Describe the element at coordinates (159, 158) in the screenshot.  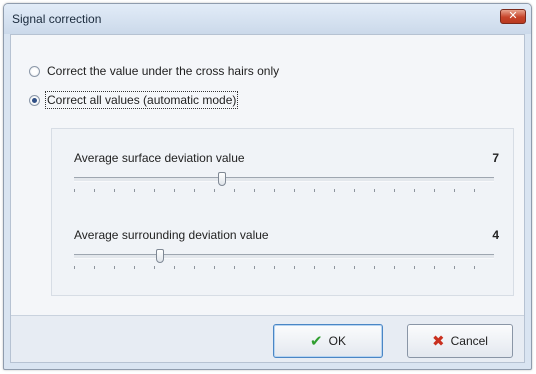
I see `surface-deviation-label: Average surface deviation value` at that location.